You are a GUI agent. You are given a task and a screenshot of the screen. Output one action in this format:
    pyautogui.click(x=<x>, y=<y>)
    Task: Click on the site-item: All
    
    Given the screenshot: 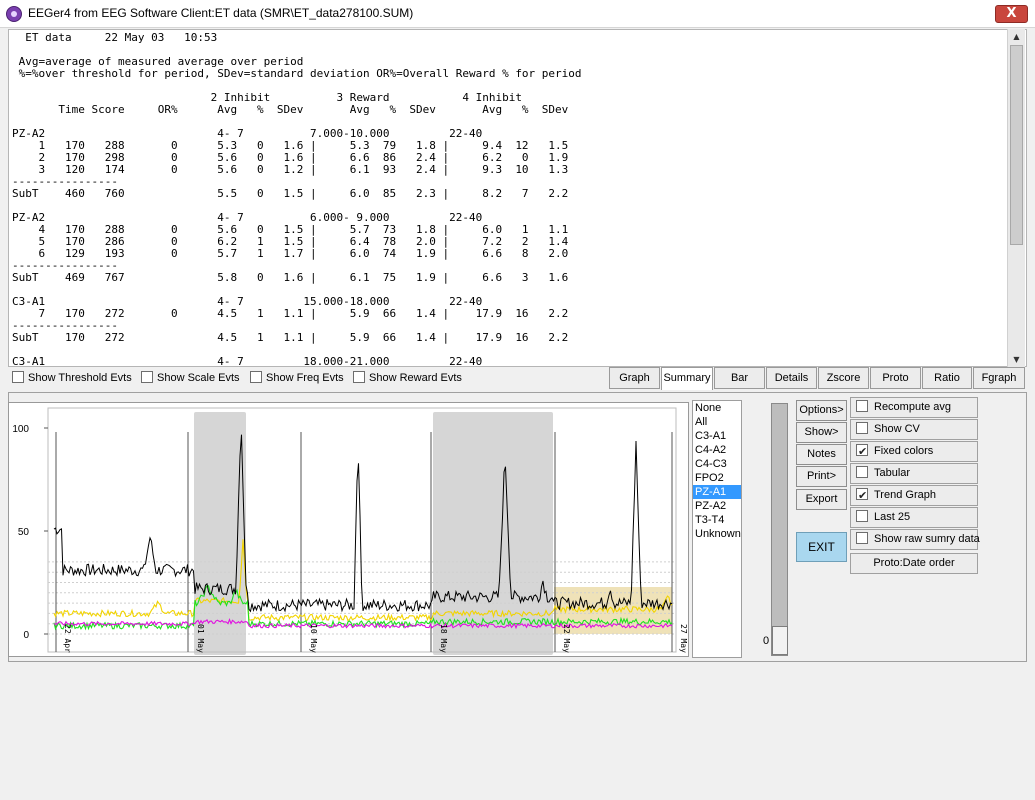 What is the action you would take?
    pyautogui.click(x=717, y=422)
    